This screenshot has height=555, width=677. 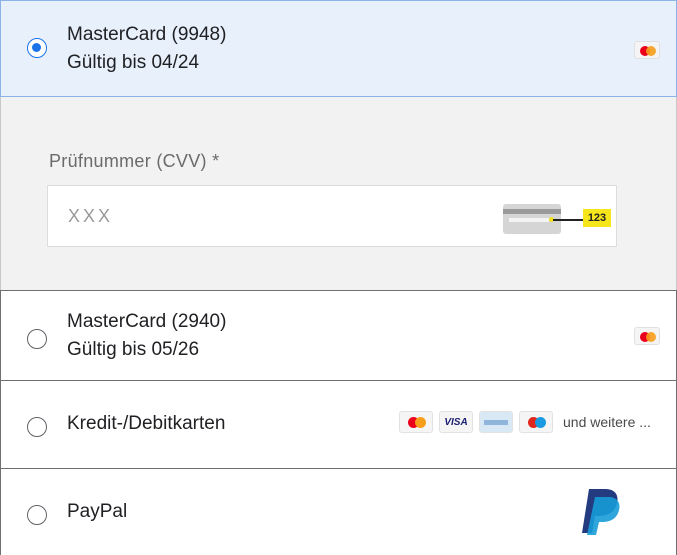 I want to click on option-title: PayPal, so click(x=97, y=511).